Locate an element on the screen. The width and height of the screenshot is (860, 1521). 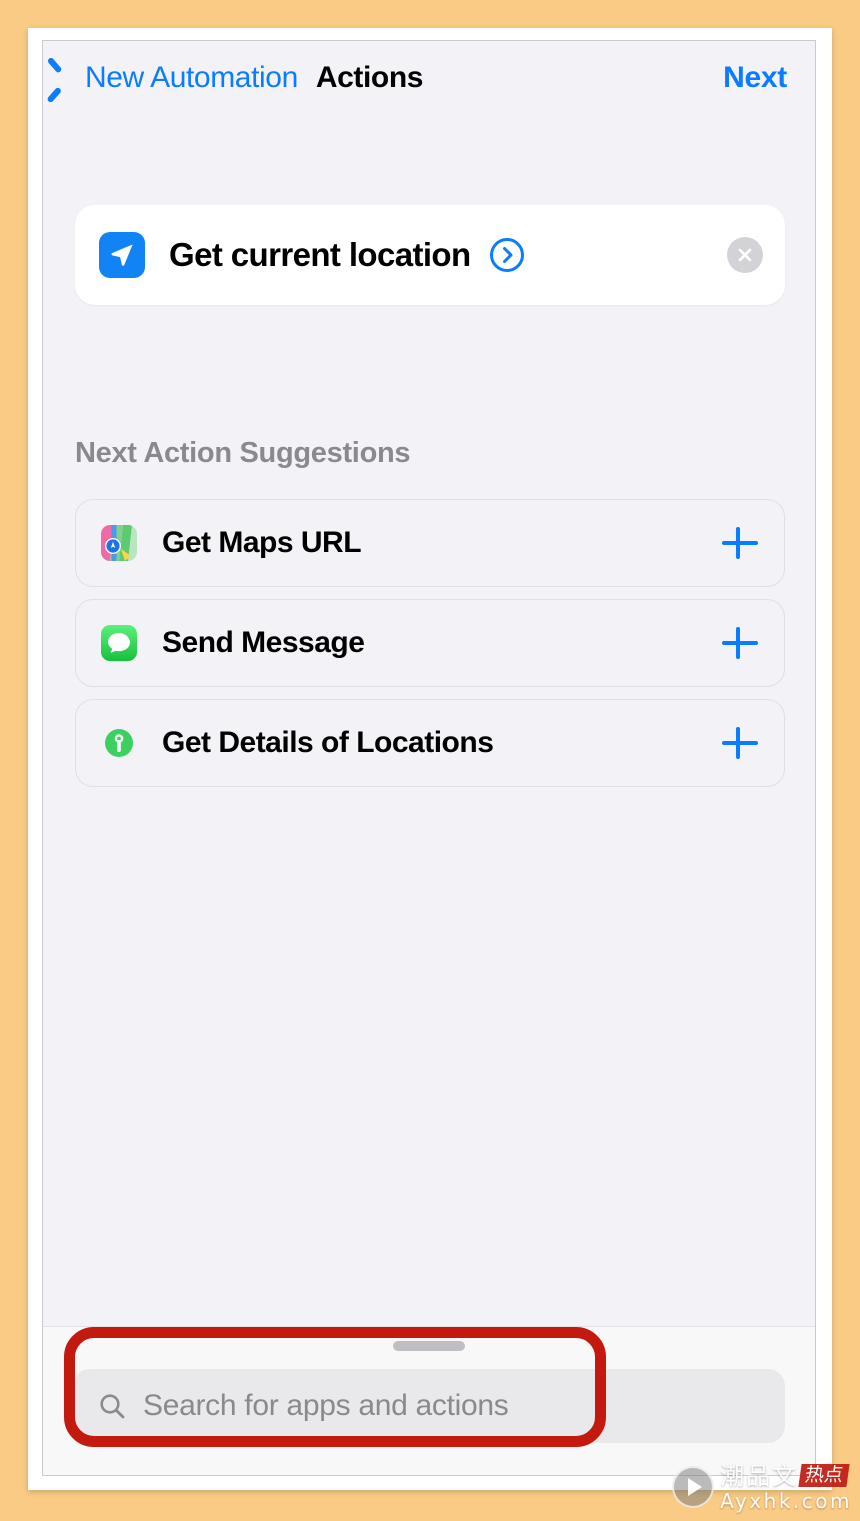
watermark-text: 潮品文 热点 Ayxhk.com is located at coordinates (786, 1487).